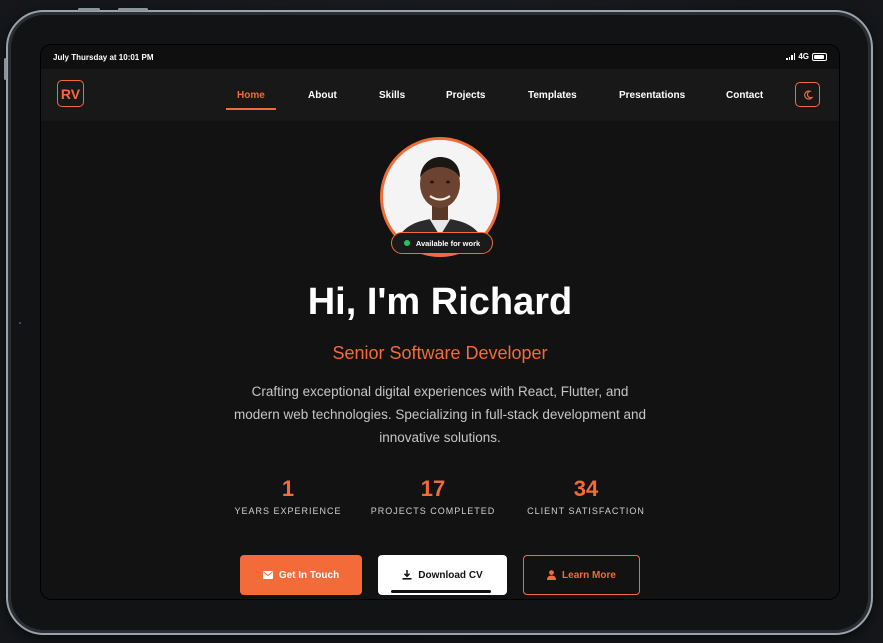 Image resolution: width=883 pixels, height=643 pixels. Describe the element at coordinates (552, 95) in the screenshot. I see `nav-templates: Templates` at that location.